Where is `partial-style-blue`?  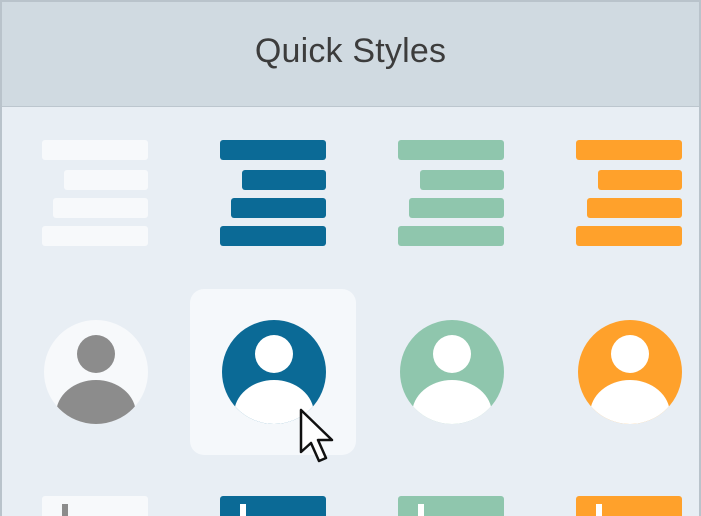
partial-style-blue is located at coordinates (274, 506).